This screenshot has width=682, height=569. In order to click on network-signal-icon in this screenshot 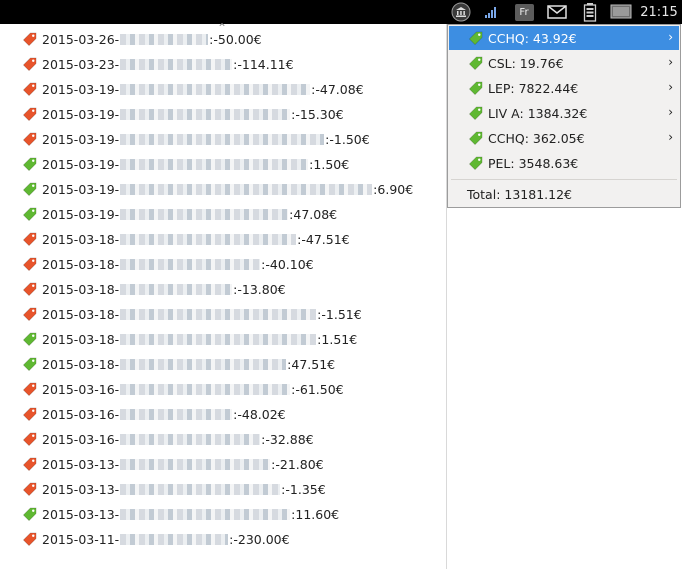, I will do `click(492, 12)`.